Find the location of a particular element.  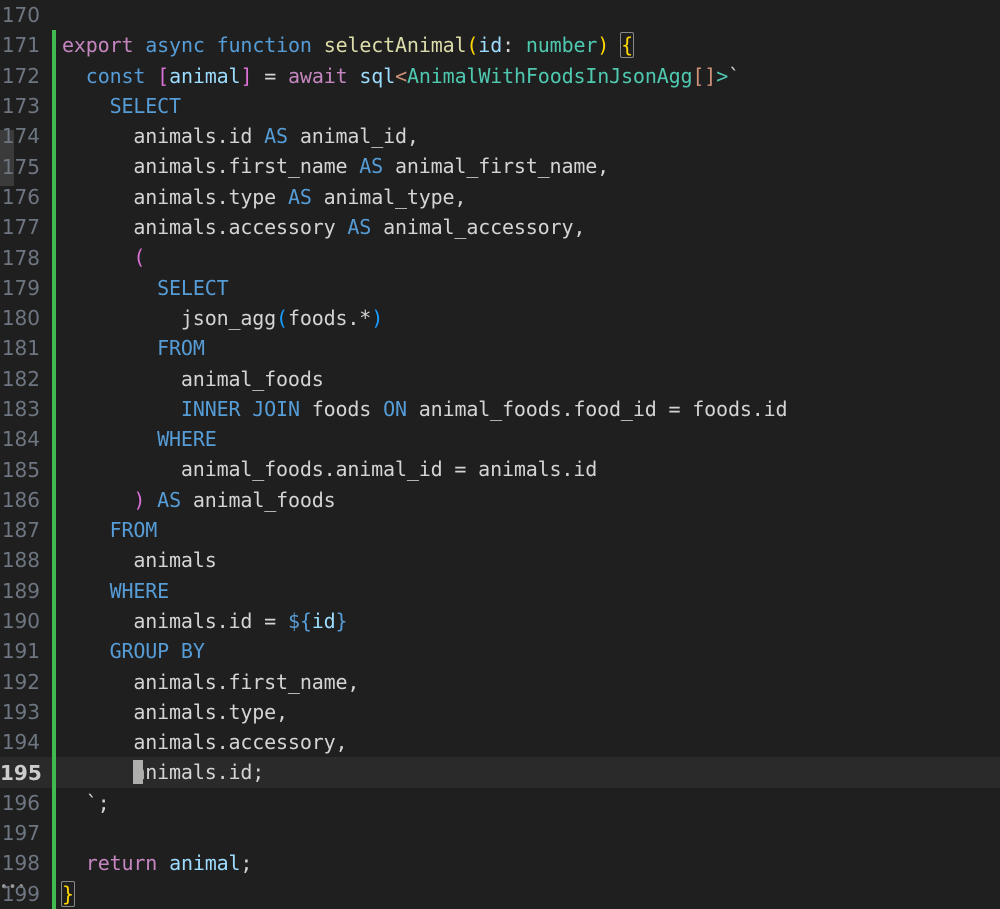

code-line: 176 animals.type AS animal_type, is located at coordinates (500, 197).